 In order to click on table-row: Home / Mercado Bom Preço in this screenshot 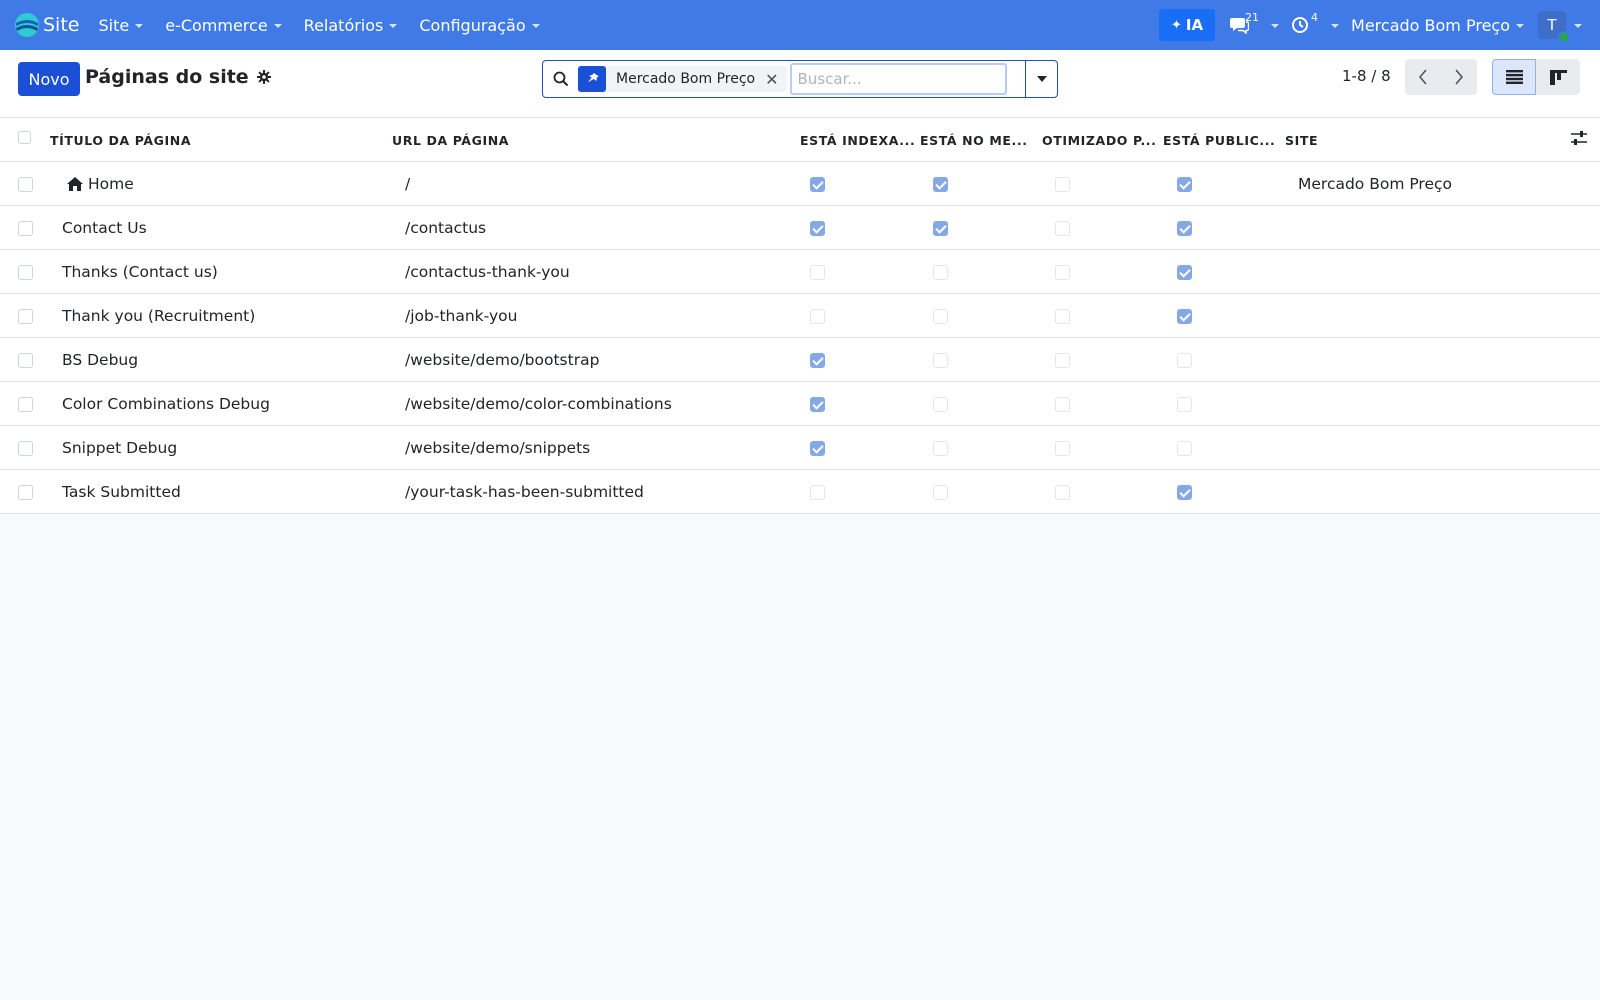, I will do `click(800, 184)`.